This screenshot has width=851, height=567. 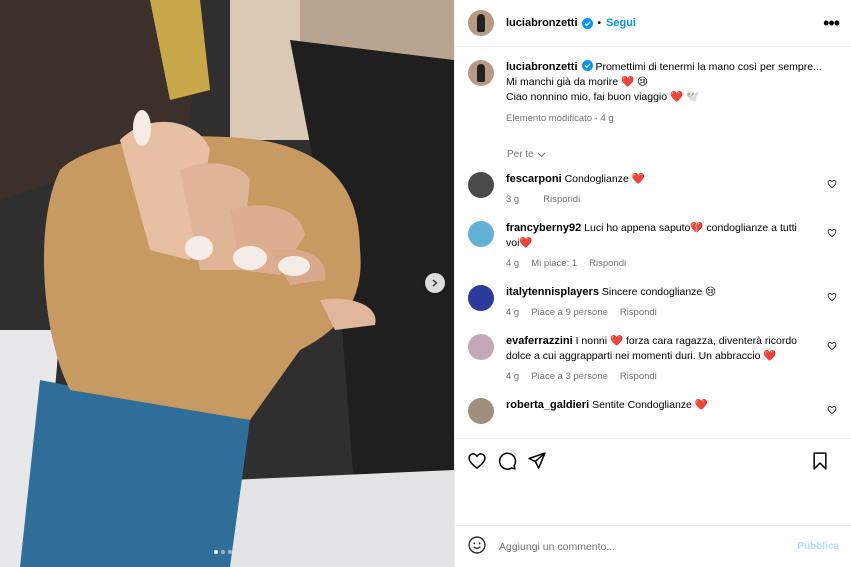 I want to click on comment-item: roberta_galdieri Sentite Condoglianze ❤️, so click(x=652, y=415).